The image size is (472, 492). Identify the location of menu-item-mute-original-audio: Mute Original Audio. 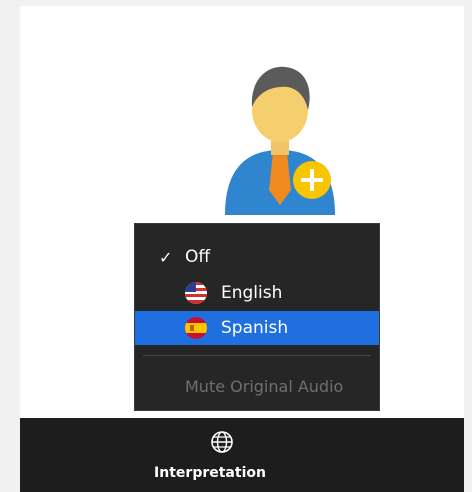
(257, 386).